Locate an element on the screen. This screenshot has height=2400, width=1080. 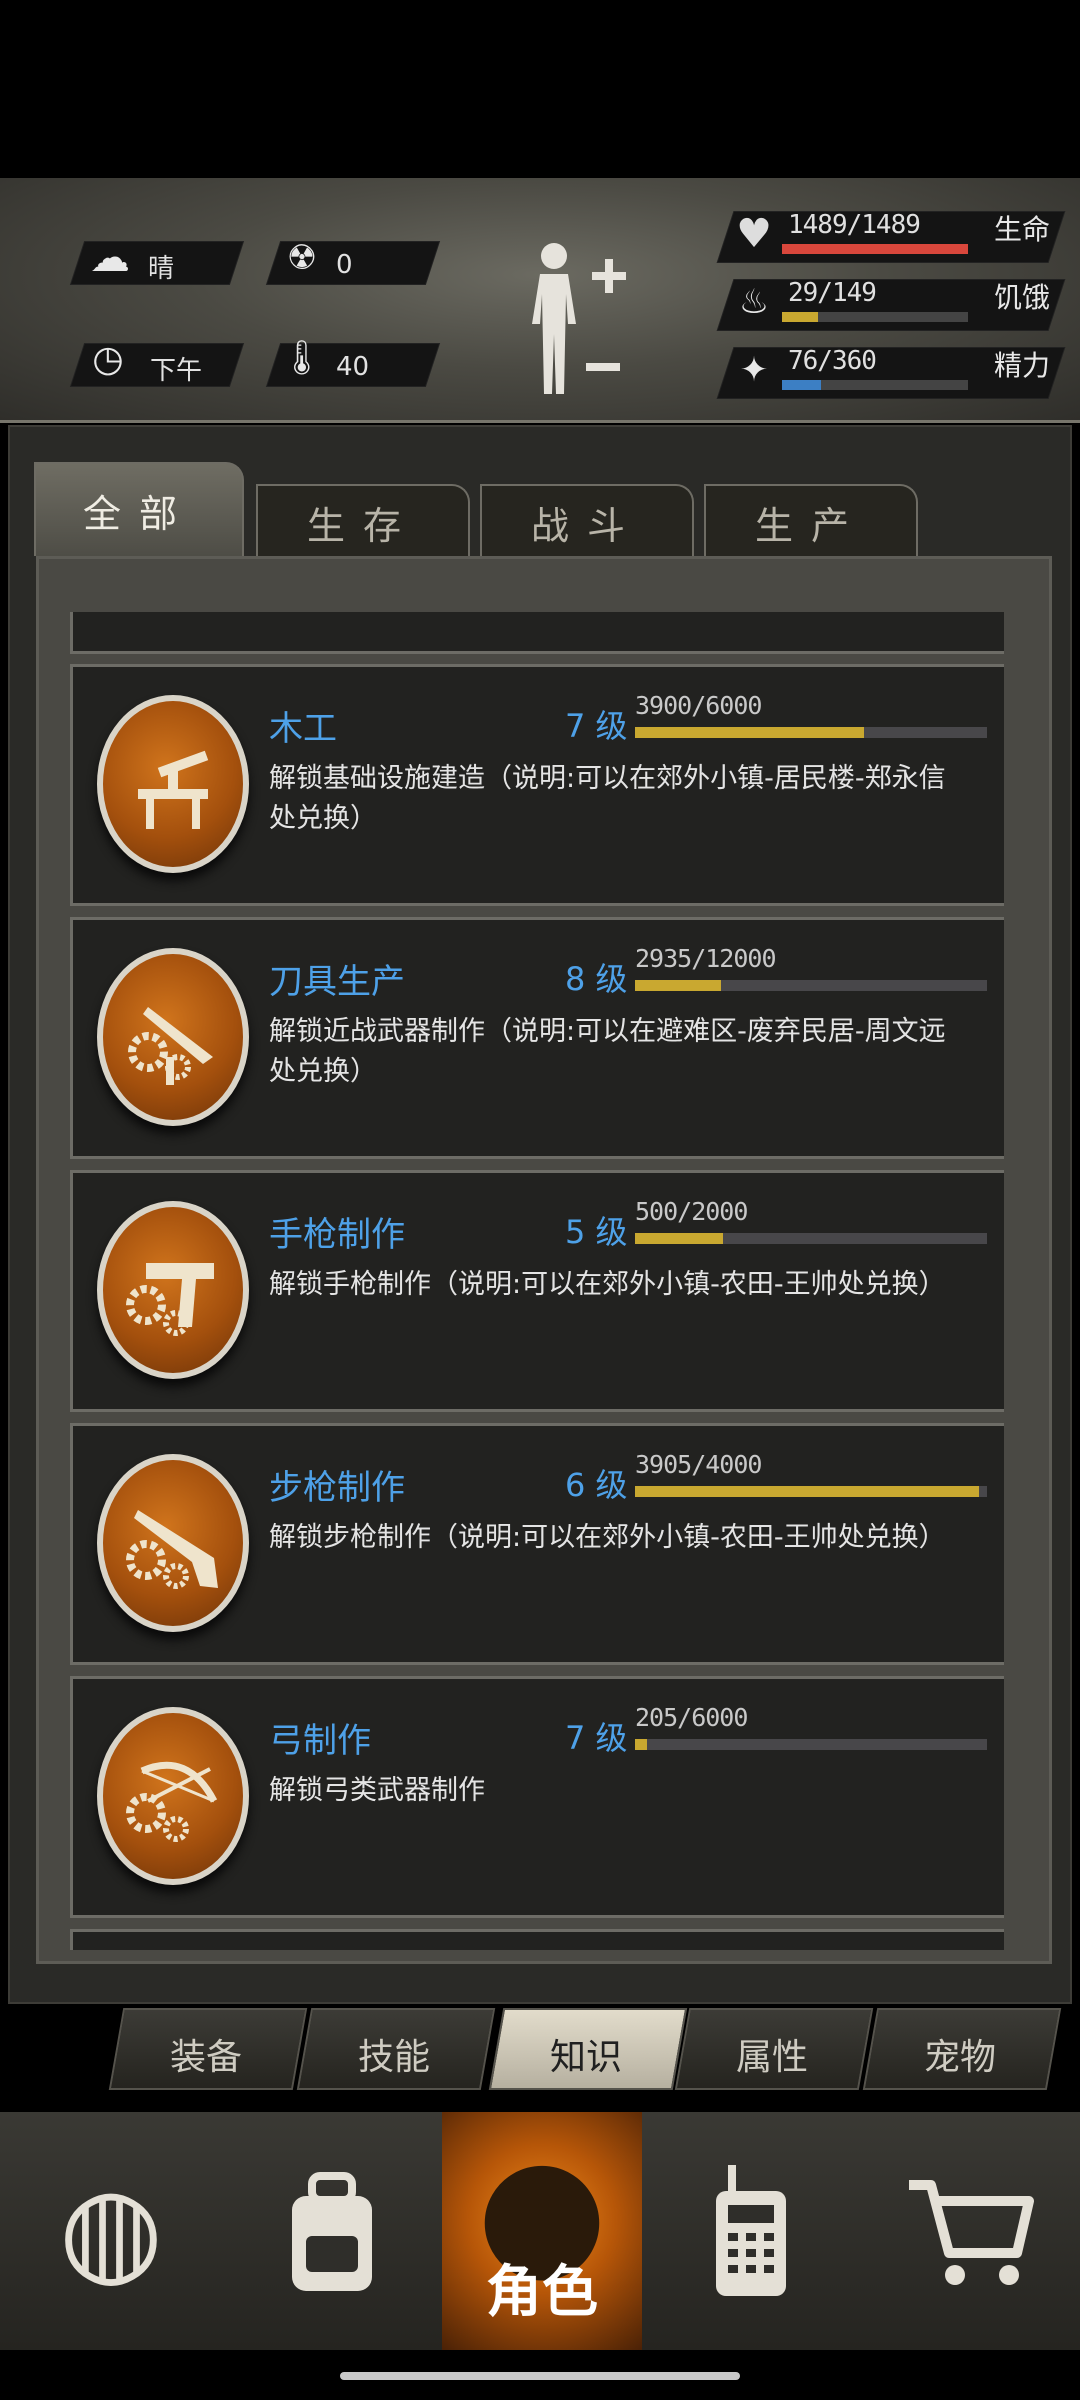
nav-character-label: 角色 is located at coordinates (542, 2292).